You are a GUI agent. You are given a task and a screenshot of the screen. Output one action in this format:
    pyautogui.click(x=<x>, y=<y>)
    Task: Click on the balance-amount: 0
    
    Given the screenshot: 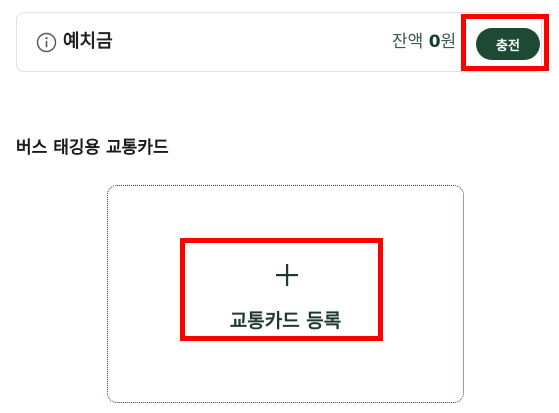 What is the action you would take?
    pyautogui.click(x=434, y=42)
    